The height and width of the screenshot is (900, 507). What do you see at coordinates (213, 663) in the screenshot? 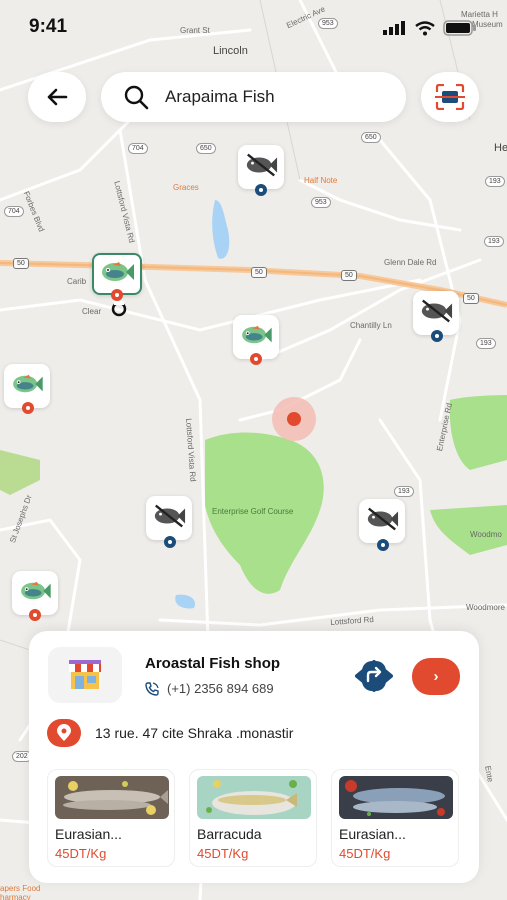
I see `shop-name: Aroastal Fish shop` at bounding box center [213, 663].